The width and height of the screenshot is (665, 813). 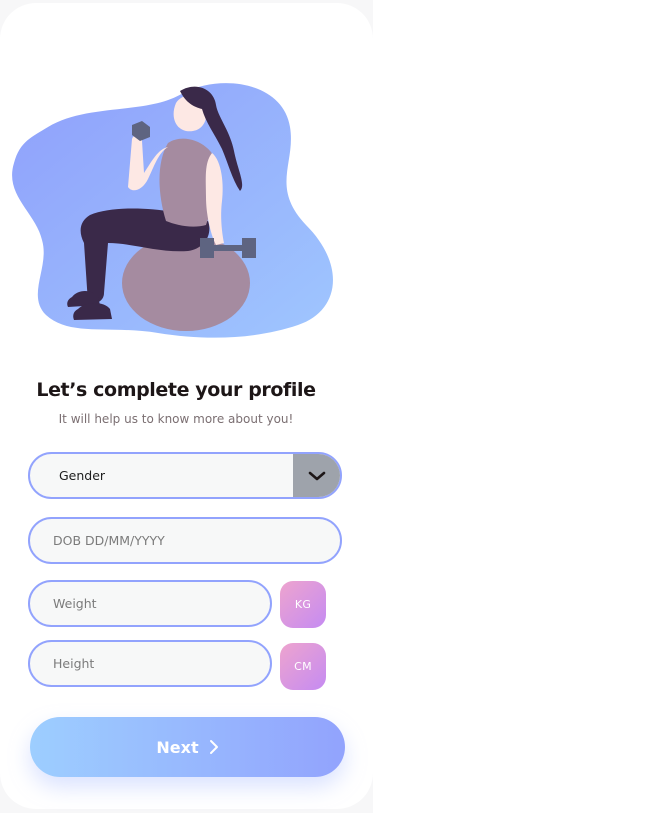 I want to click on next-button-label: Next, so click(x=177, y=747).